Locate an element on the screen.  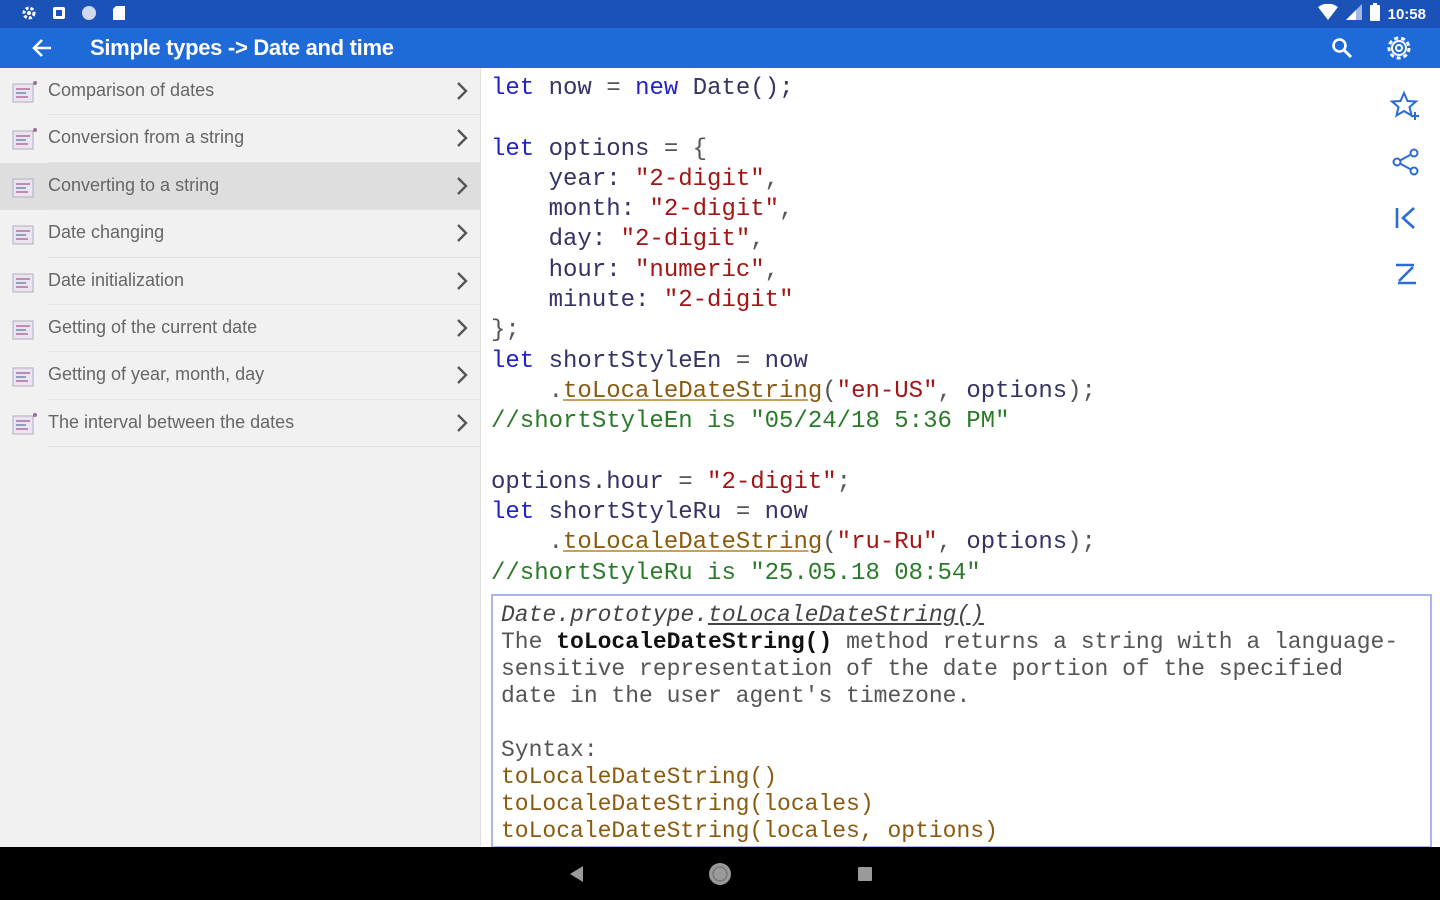
sidebar-item-getting-of-year-month-day: Getting of year, month, day is located at coordinates (240, 376).